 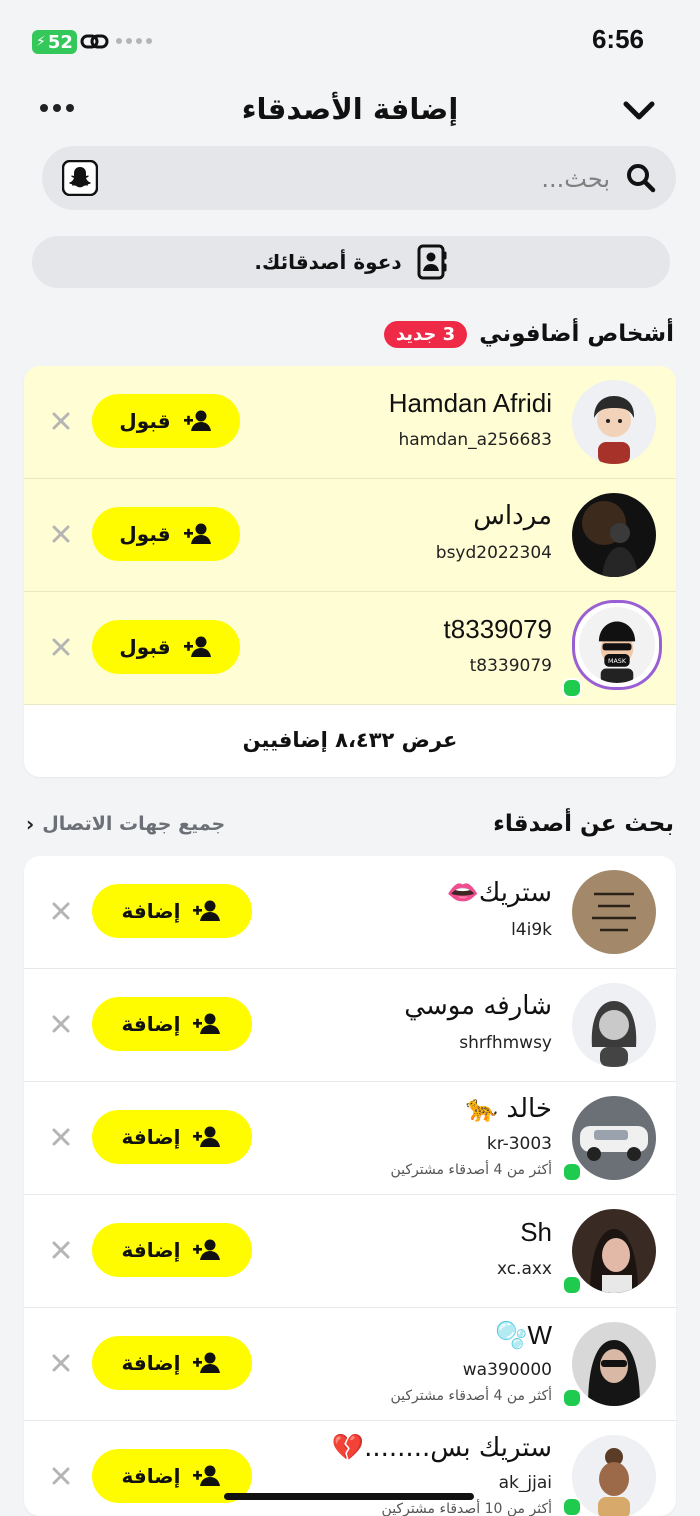 I want to click on username: ak_jjai, so click(x=525, y=1483).